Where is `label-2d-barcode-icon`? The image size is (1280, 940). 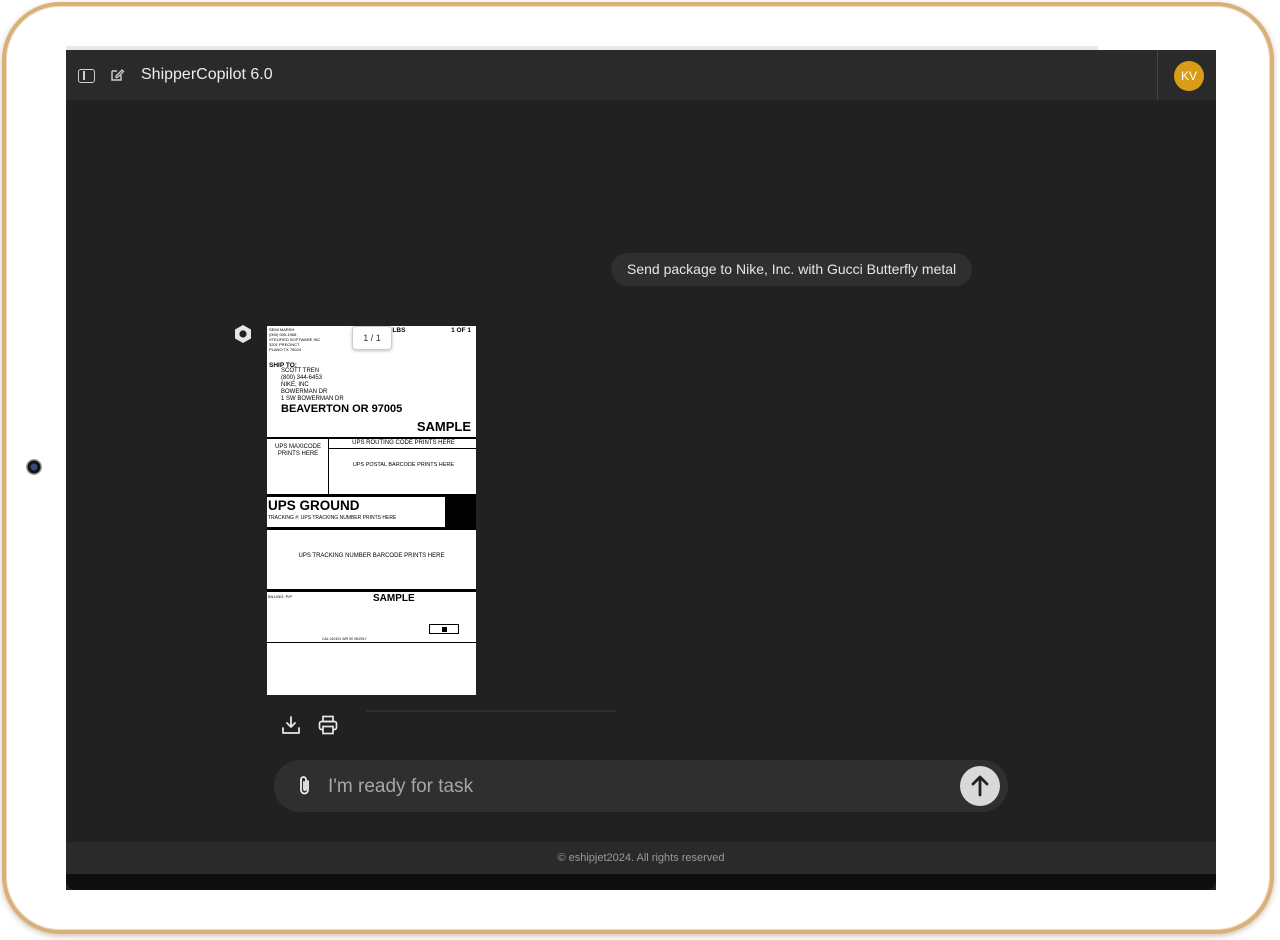 label-2d-barcode-icon is located at coordinates (444, 629).